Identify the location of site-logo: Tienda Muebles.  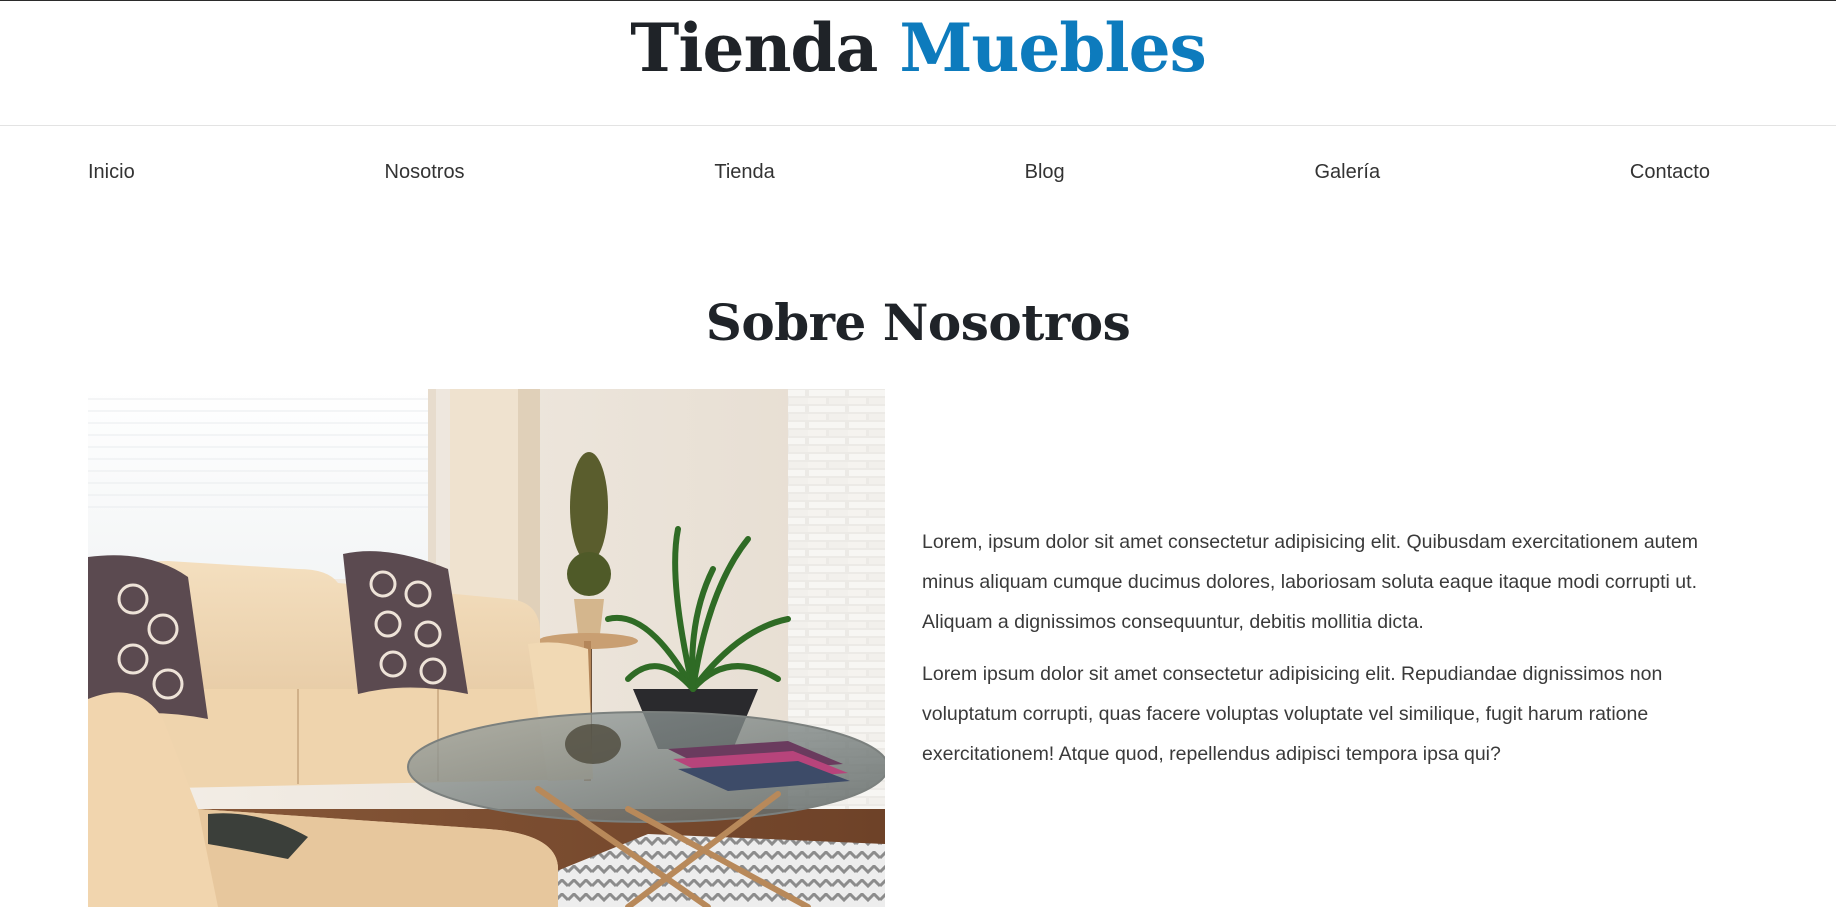
(918, 48).